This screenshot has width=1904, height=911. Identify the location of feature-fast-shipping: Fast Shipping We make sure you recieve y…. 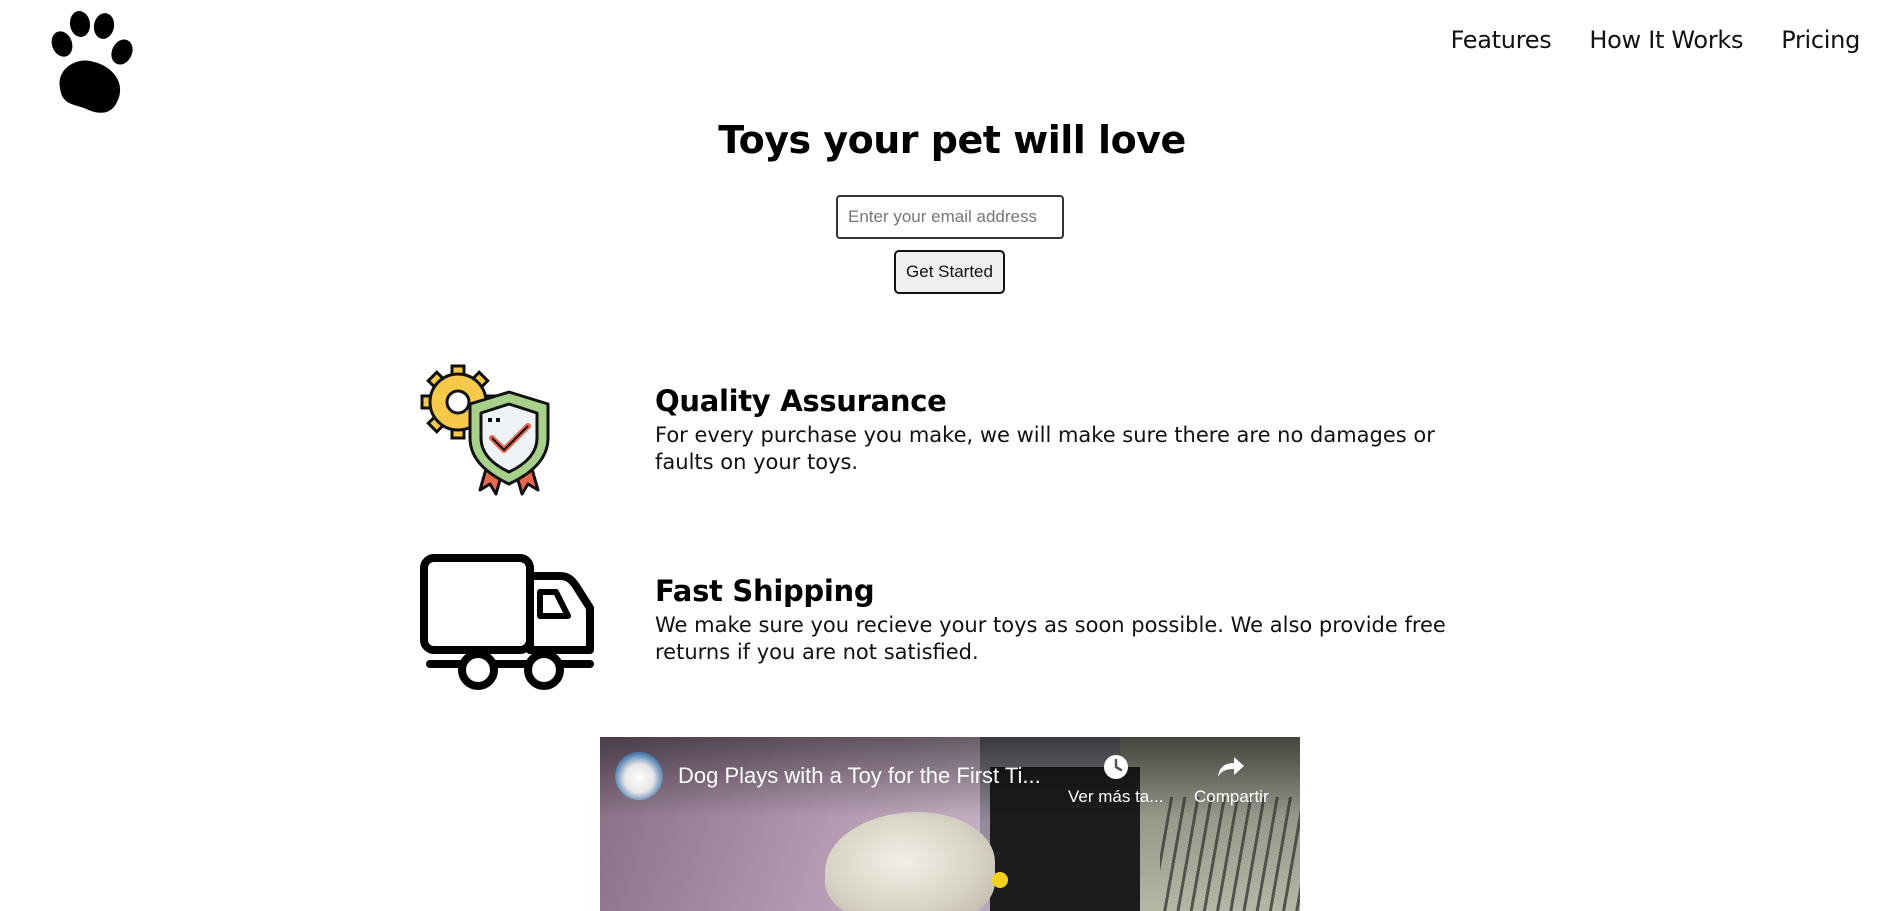
(945, 627).